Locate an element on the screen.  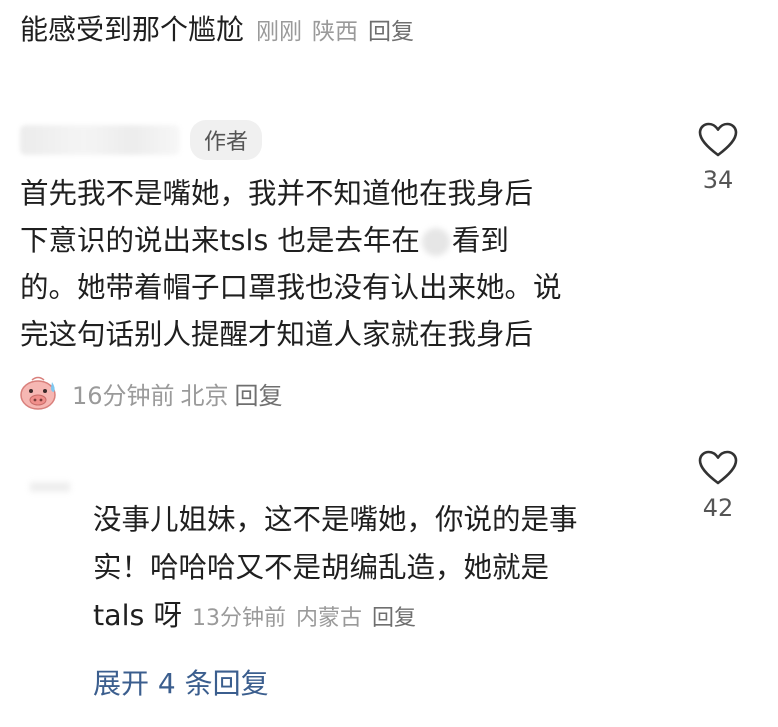
comment-line: 实！哈哈哈又不是胡编乱造，她就是 is located at coordinates (321, 567).